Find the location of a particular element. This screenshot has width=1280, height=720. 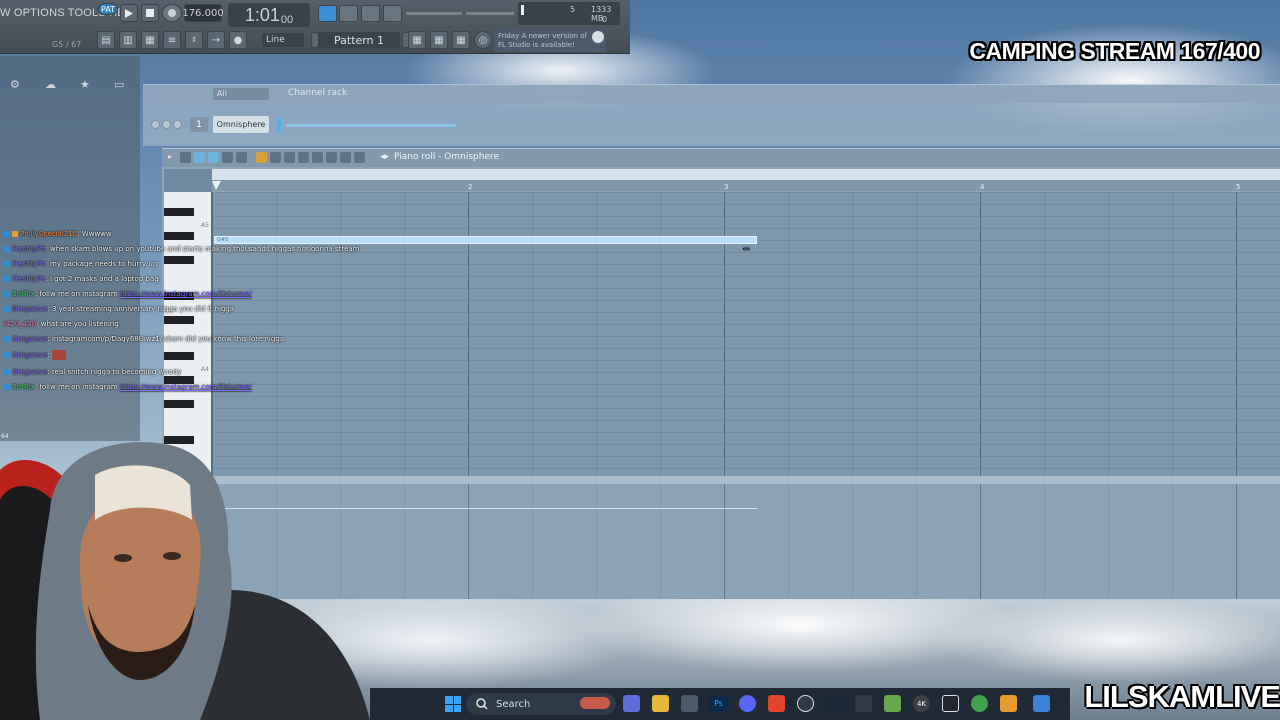

discord-icon is located at coordinates (747, 703).